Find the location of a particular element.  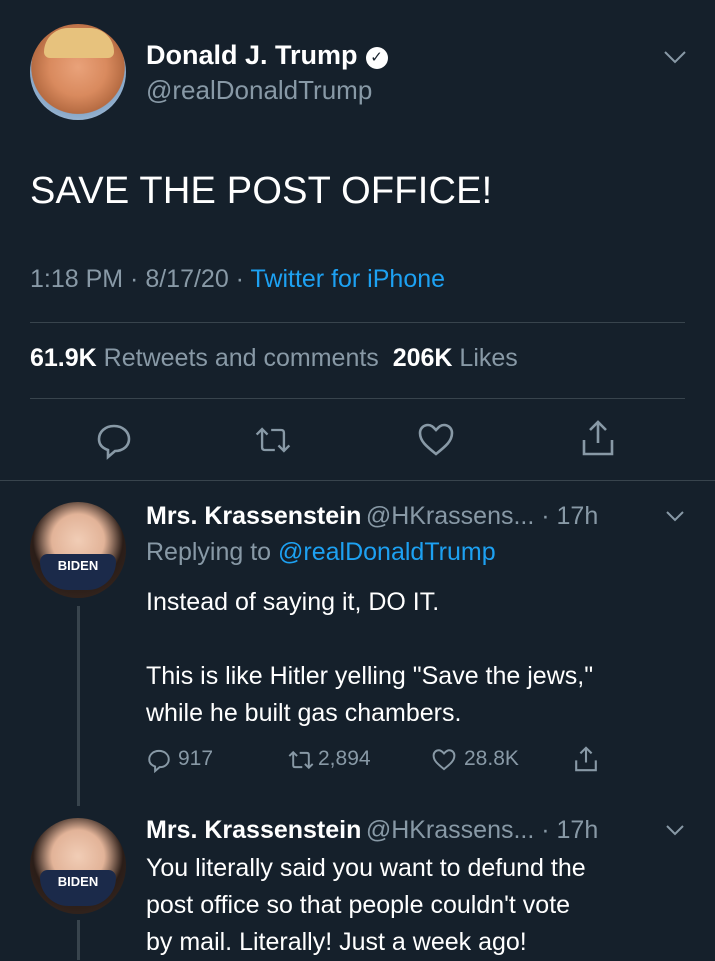

author-avatar is located at coordinates (78, 72).